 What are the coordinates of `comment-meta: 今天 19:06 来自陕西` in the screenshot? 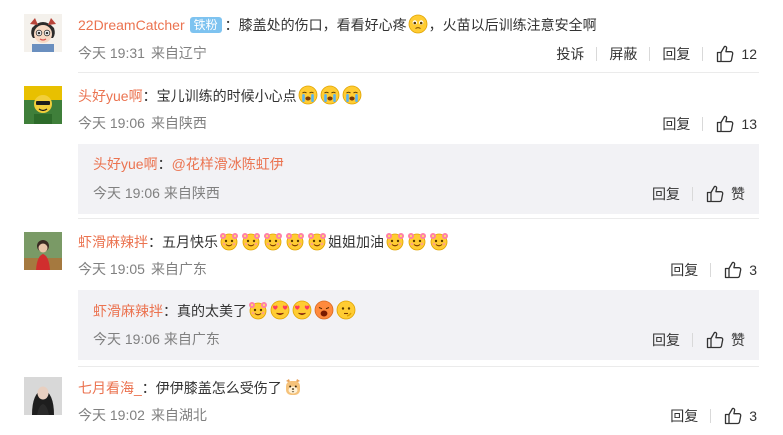 It's located at (142, 123).